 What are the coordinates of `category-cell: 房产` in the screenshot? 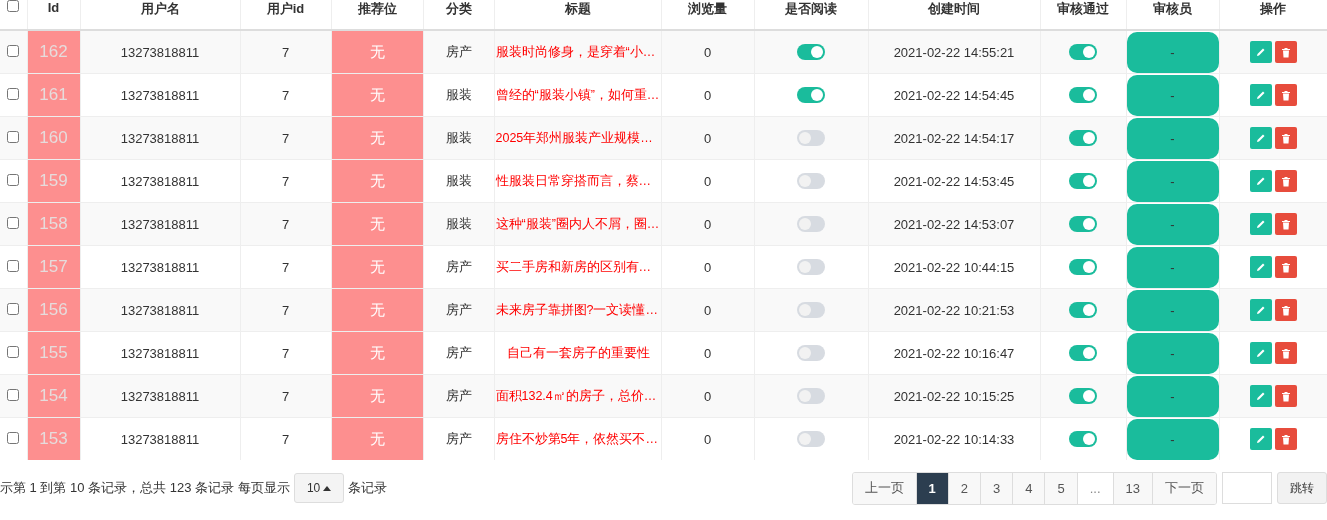 It's located at (458, 309).